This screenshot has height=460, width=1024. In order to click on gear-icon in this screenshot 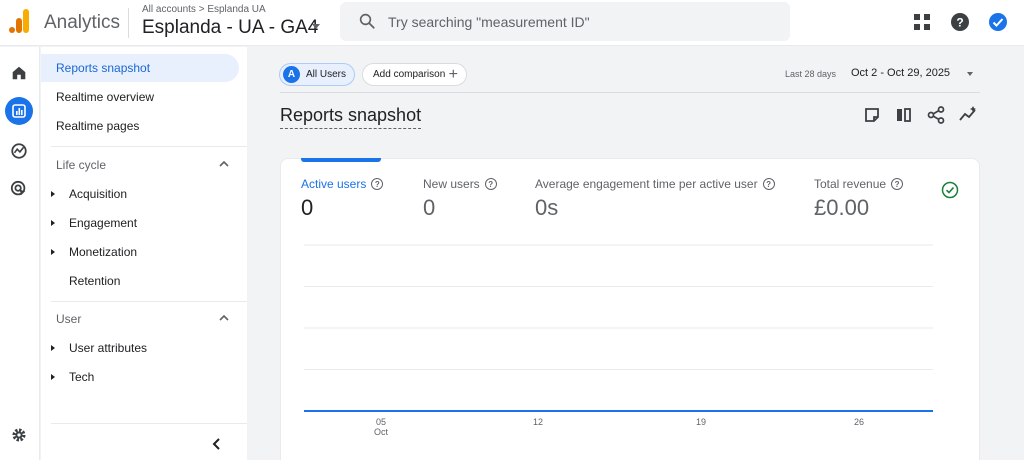, I will do `click(19, 435)`.